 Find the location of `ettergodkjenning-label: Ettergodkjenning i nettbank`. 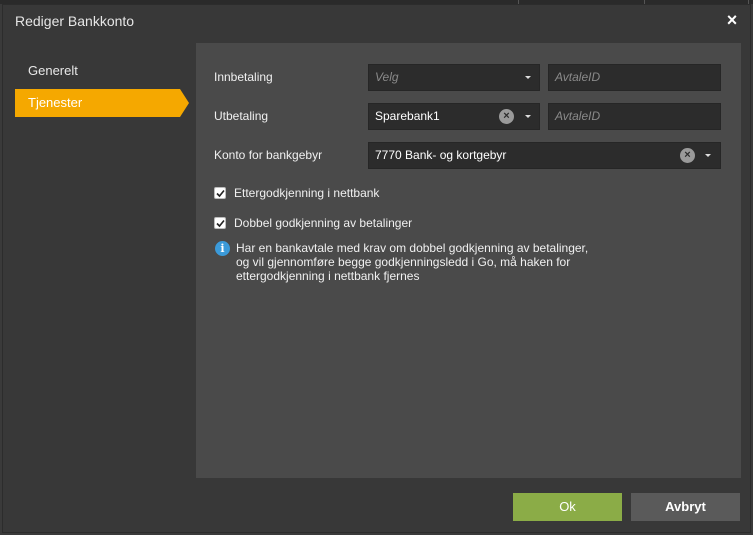

ettergodkjenning-label: Ettergodkjenning i nettbank is located at coordinates (306, 193).